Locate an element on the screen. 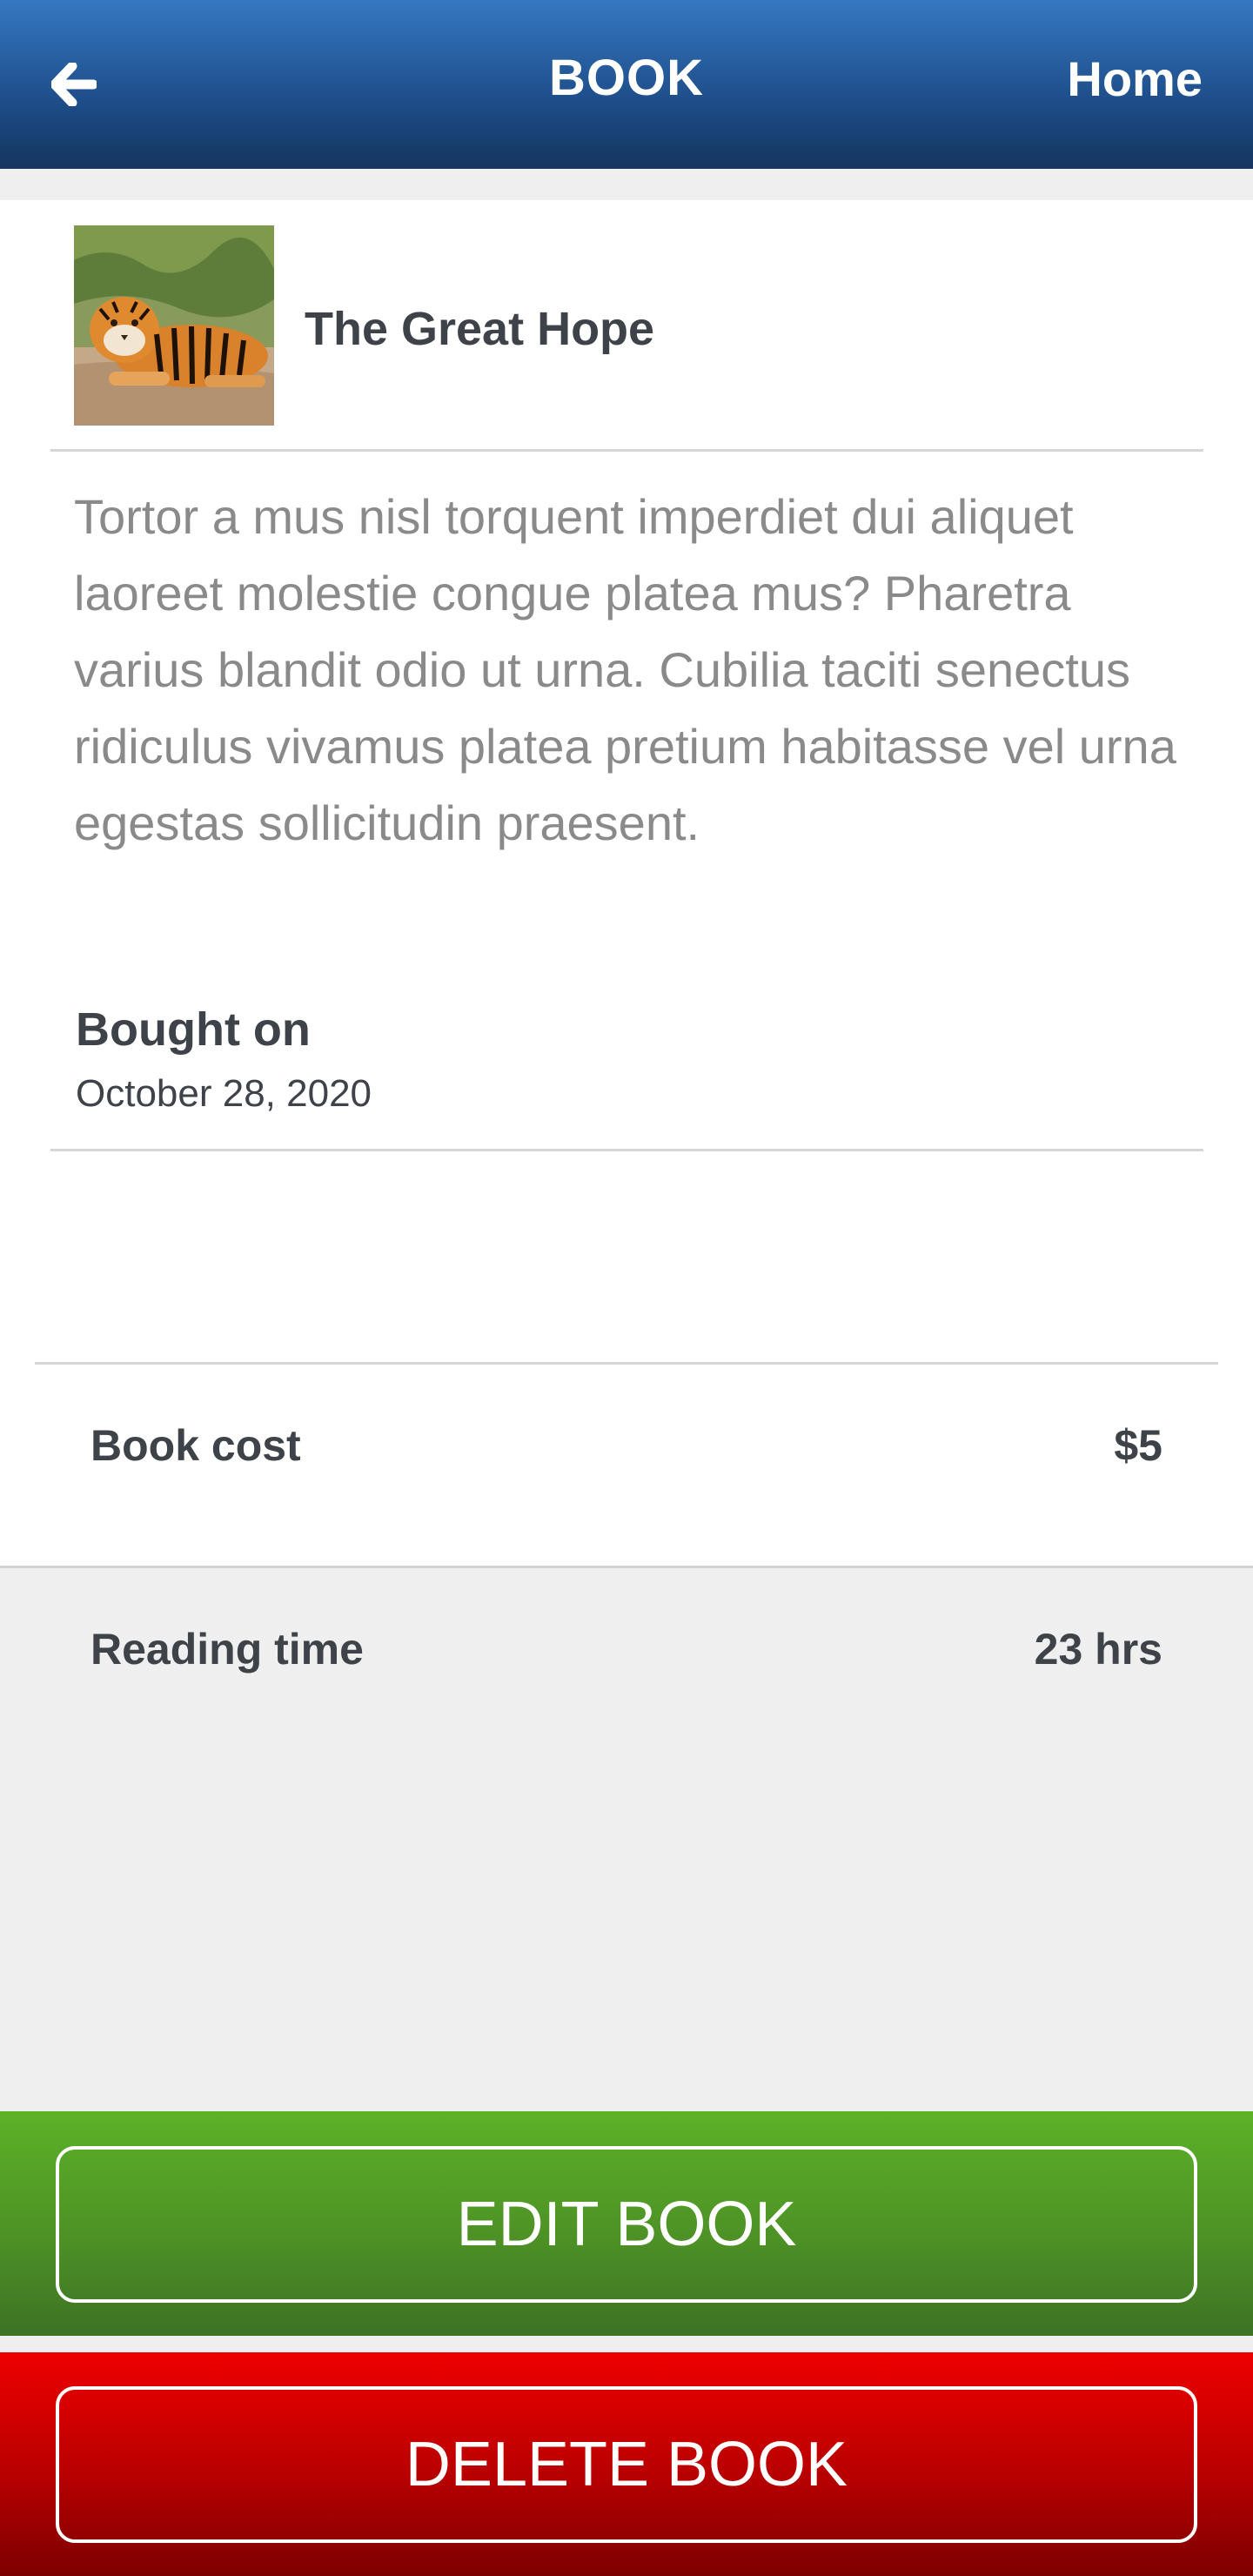 Image resolution: width=1253 pixels, height=2576 pixels. book-cost-row: Book cost $5 is located at coordinates (626, 1446).